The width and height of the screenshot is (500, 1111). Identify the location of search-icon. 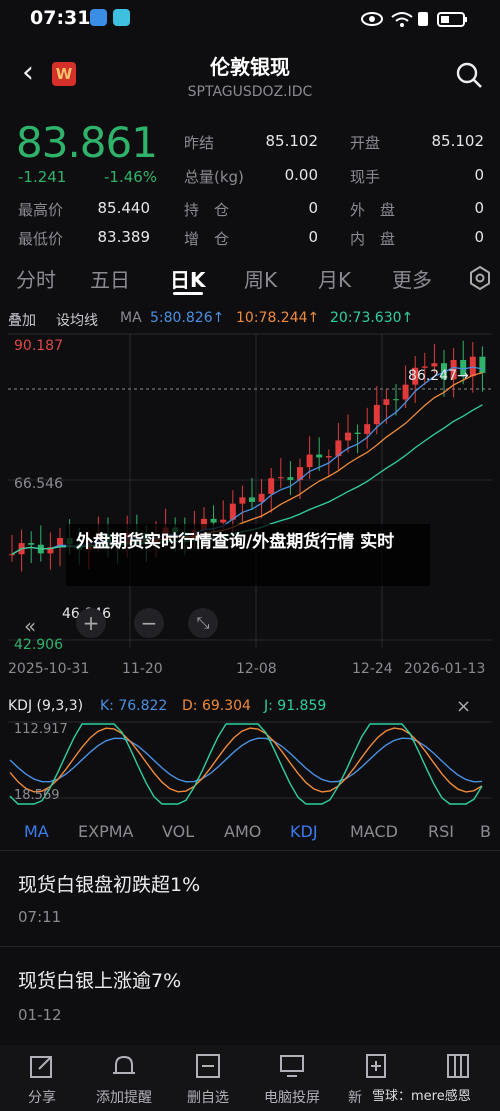
(469, 75).